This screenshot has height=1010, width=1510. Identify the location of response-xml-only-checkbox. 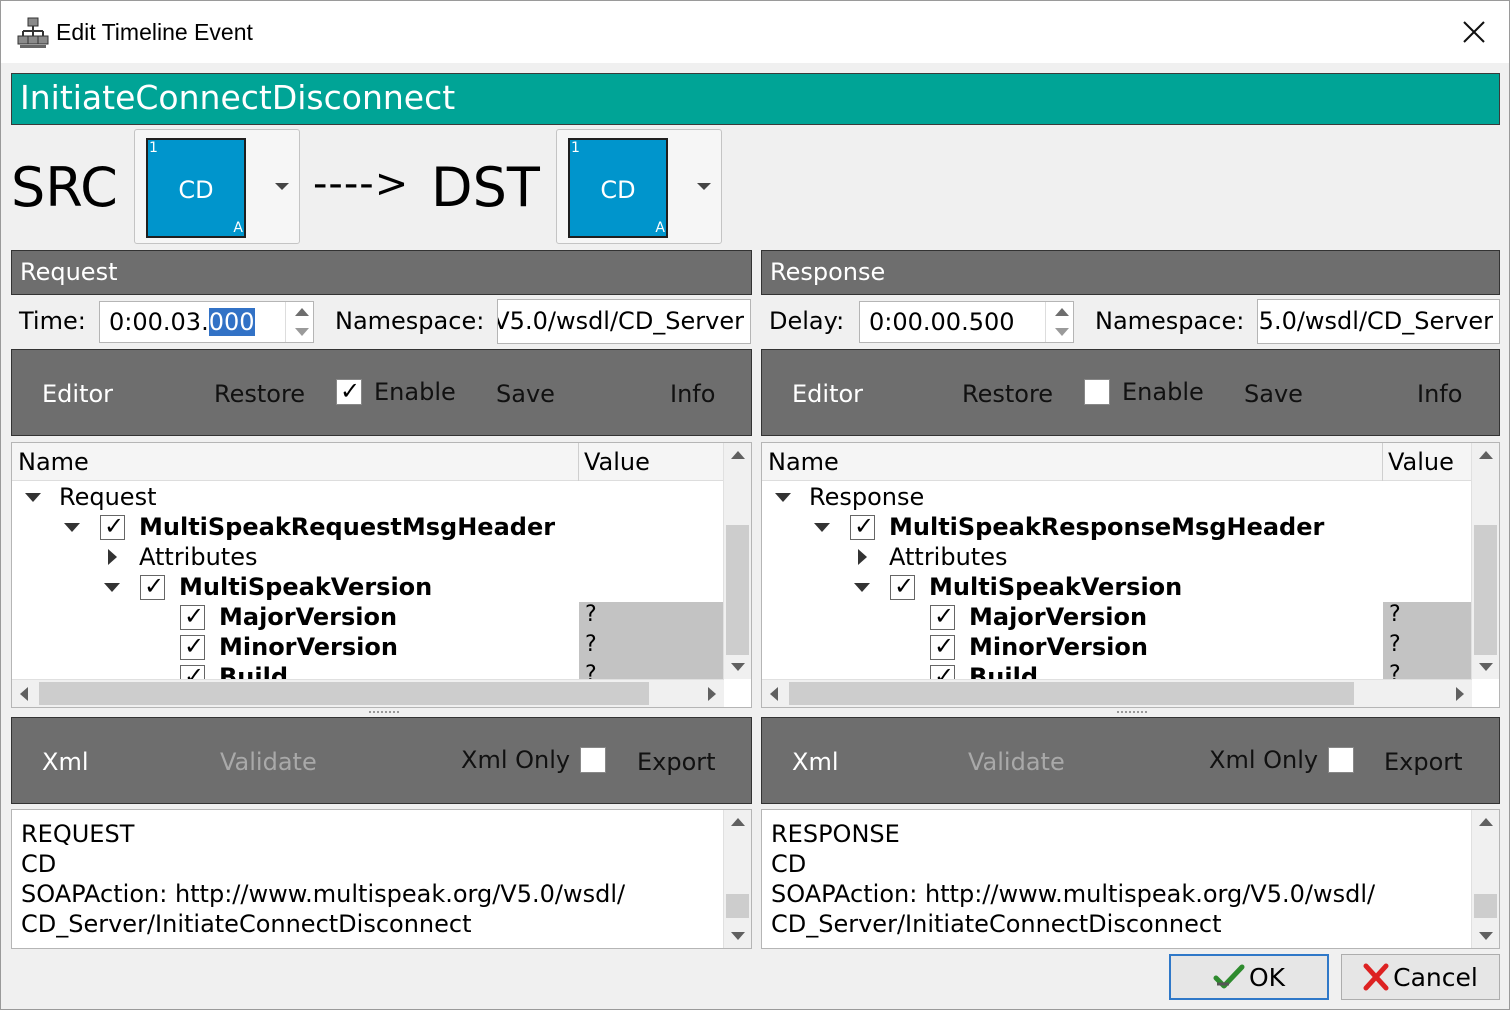
(1341, 760).